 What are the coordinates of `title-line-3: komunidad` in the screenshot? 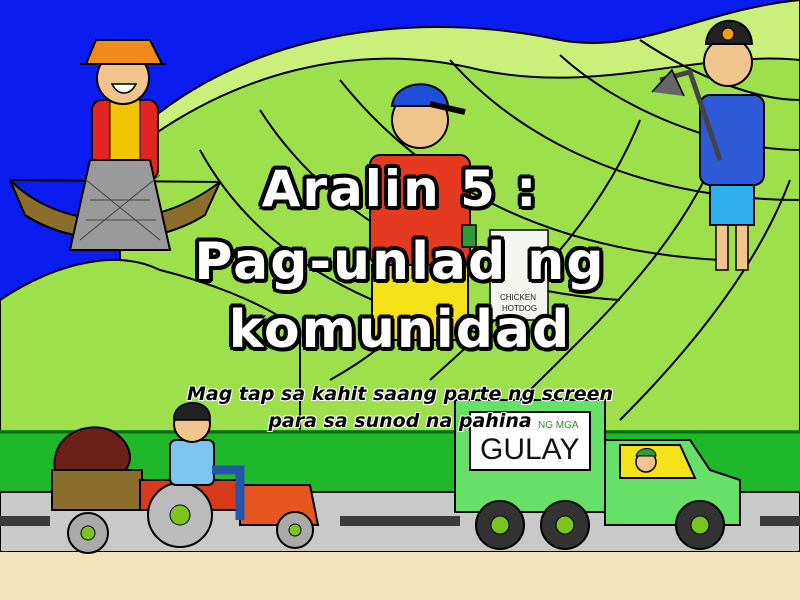 It's located at (400, 330).